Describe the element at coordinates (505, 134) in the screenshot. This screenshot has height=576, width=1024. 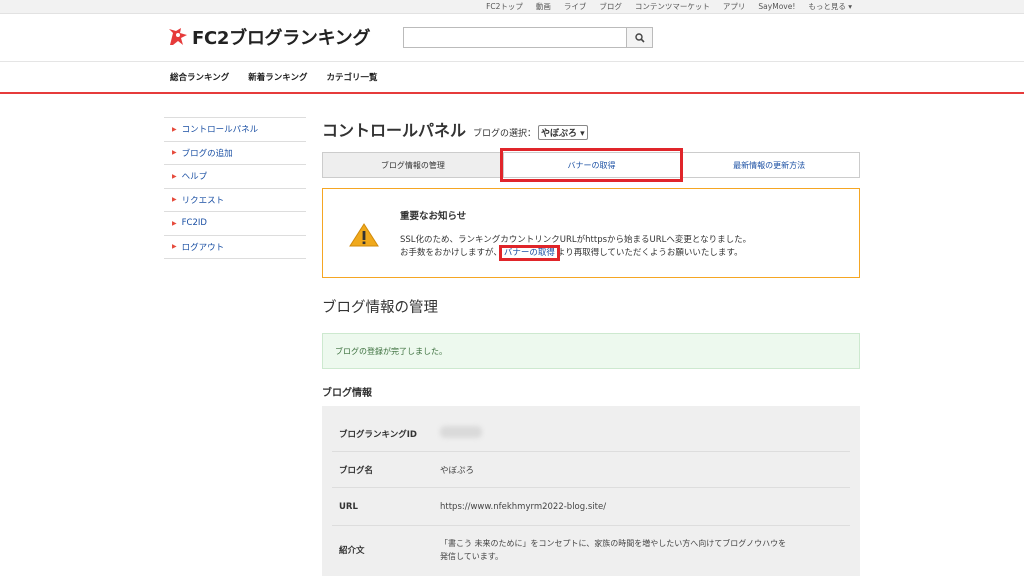
I see `blog-select-label: ブログの選択：` at that location.